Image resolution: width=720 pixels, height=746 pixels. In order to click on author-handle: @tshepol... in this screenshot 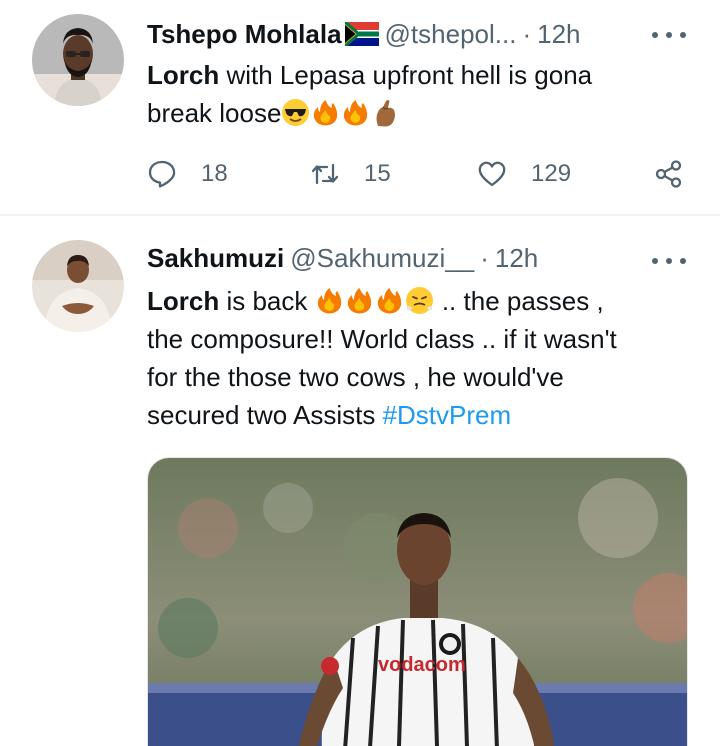, I will do `click(451, 34)`.